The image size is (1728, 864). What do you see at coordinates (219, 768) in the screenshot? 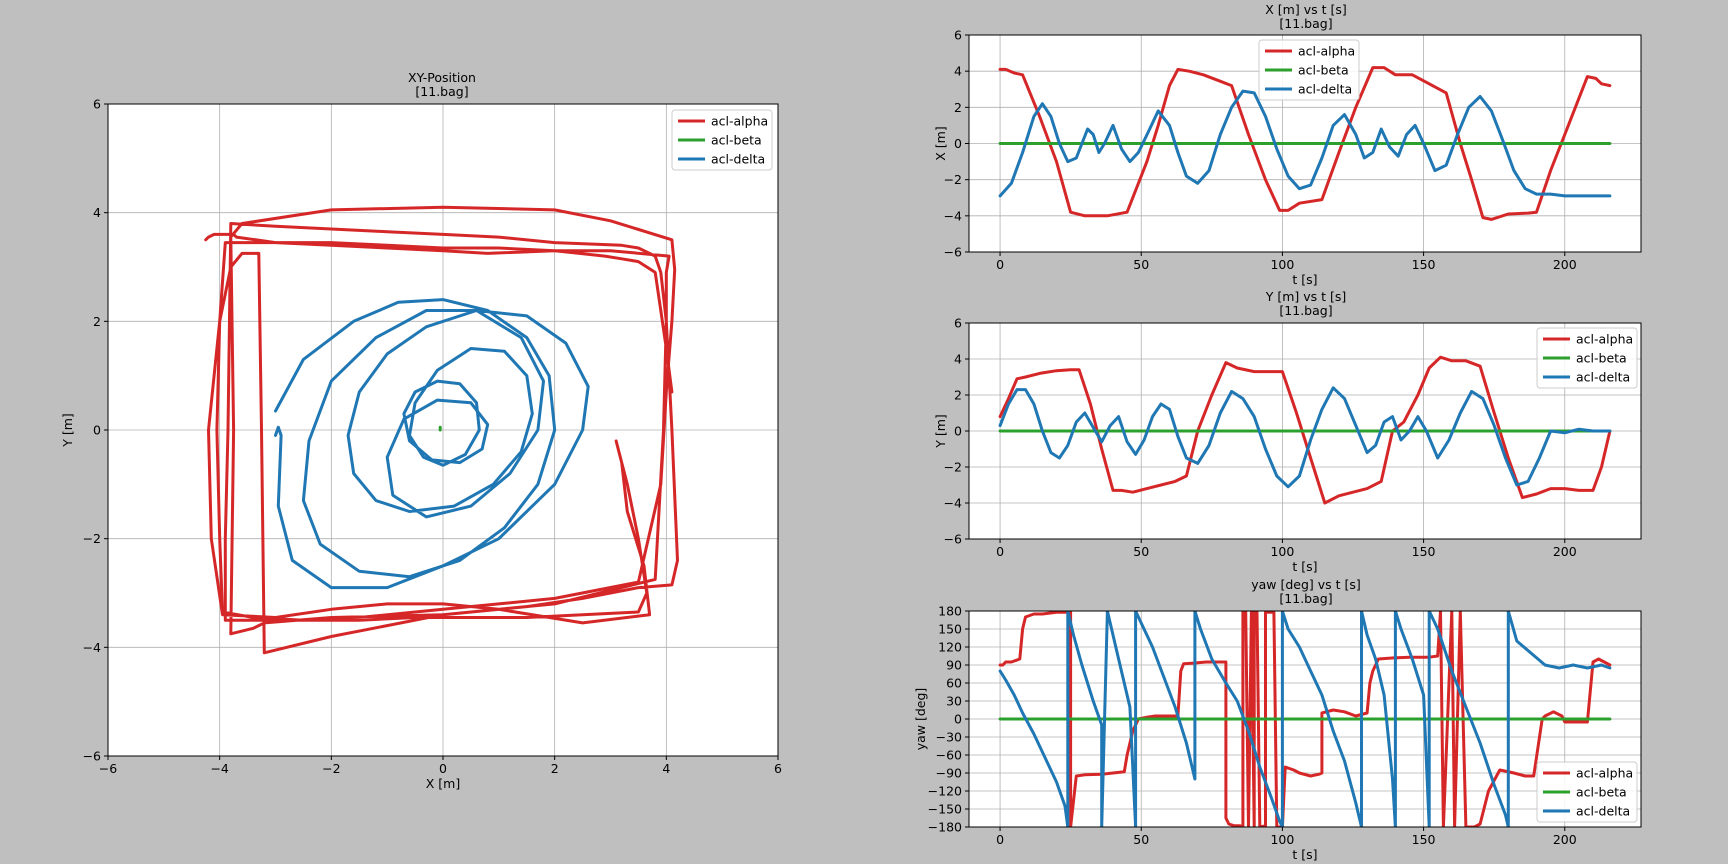
I see `x-tick-label: −4` at bounding box center [219, 768].